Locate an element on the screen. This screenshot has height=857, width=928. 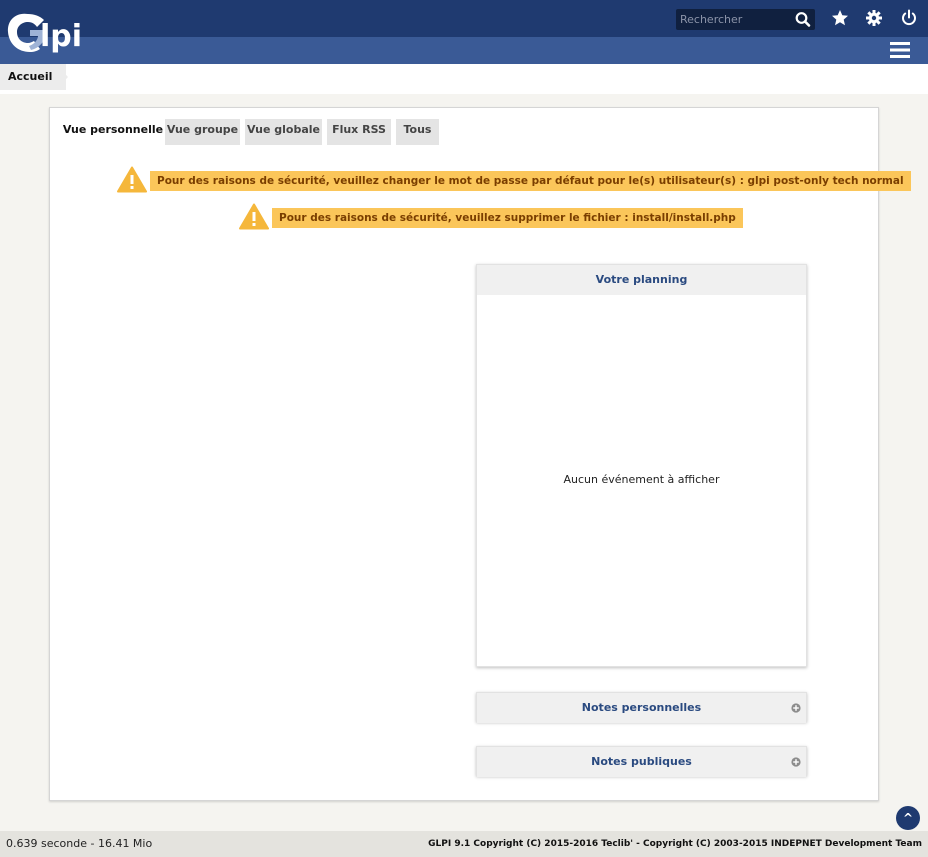
public-notes-box: Notes publiques is located at coordinates (641, 761).